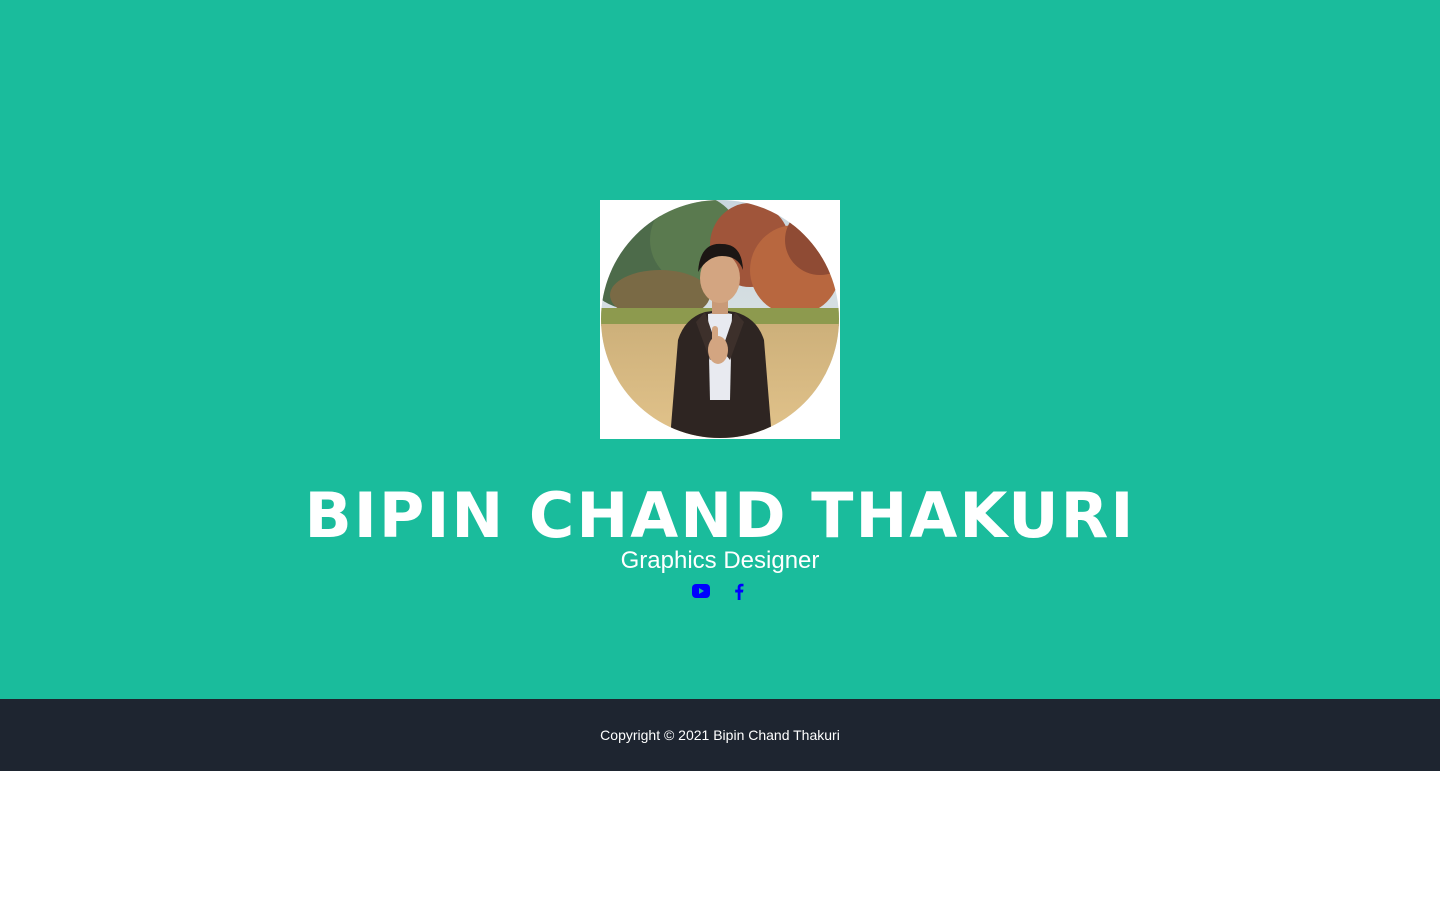  I want to click on facebook-link, so click(739, 591).